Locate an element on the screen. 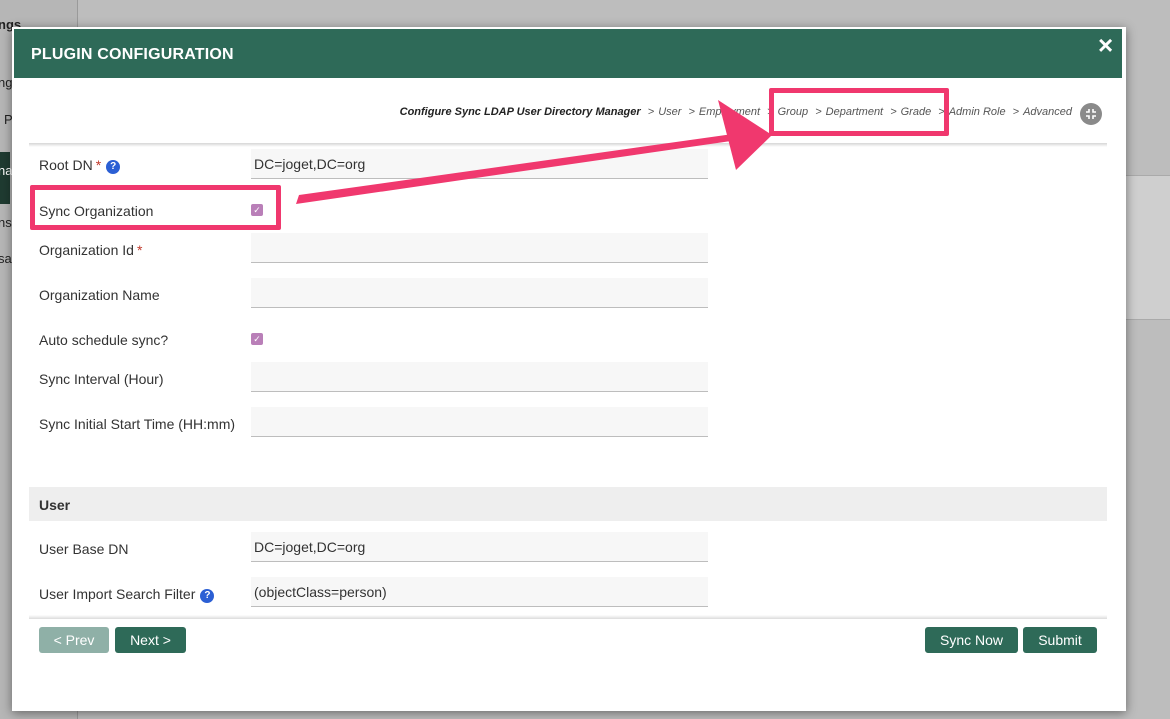 Image resolution: width=1170 pixels, height=719 pixels. auto-schedule-checkbox: ✓ is located at coordinates (257, 339).